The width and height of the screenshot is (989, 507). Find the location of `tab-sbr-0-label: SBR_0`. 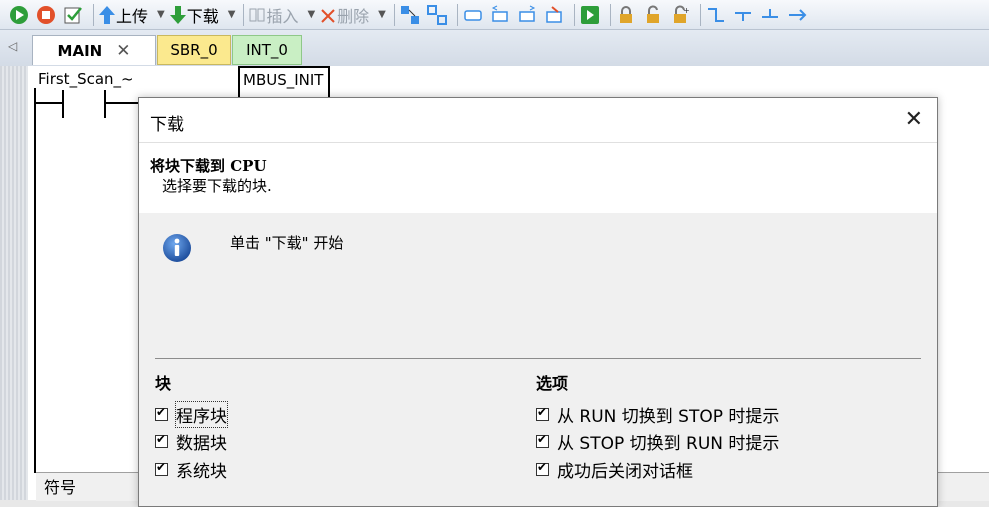

tab-sbr-0-label: SBR_0 is located at coordinates (194, 50).